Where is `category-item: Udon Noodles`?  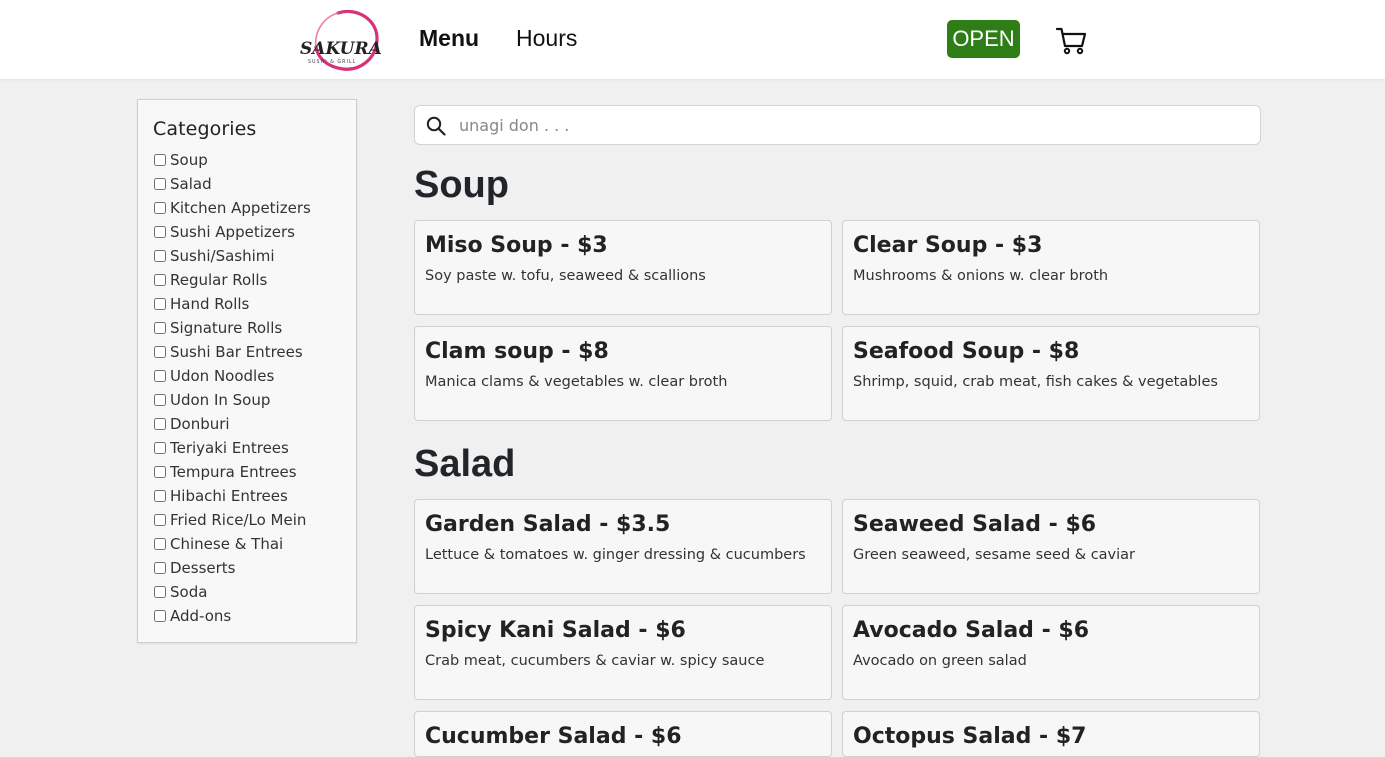
category-item: Udon Noodles is located at coordinates (254, 376).